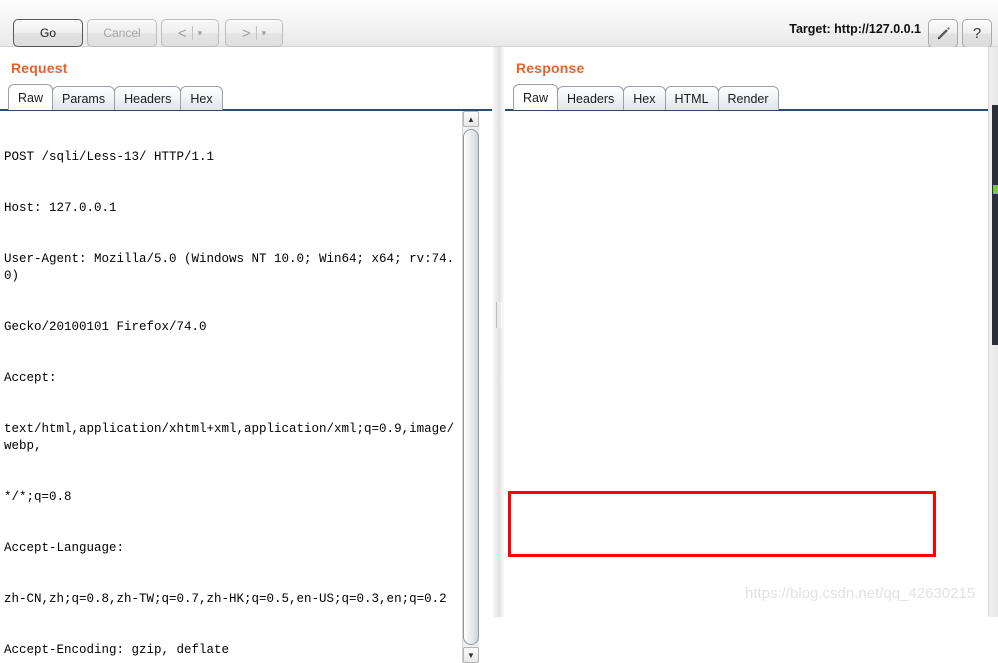 The width and height of the screenshot is (998, 663). I want to click on scroll-down-arrow: ▼, so click(471, 655).